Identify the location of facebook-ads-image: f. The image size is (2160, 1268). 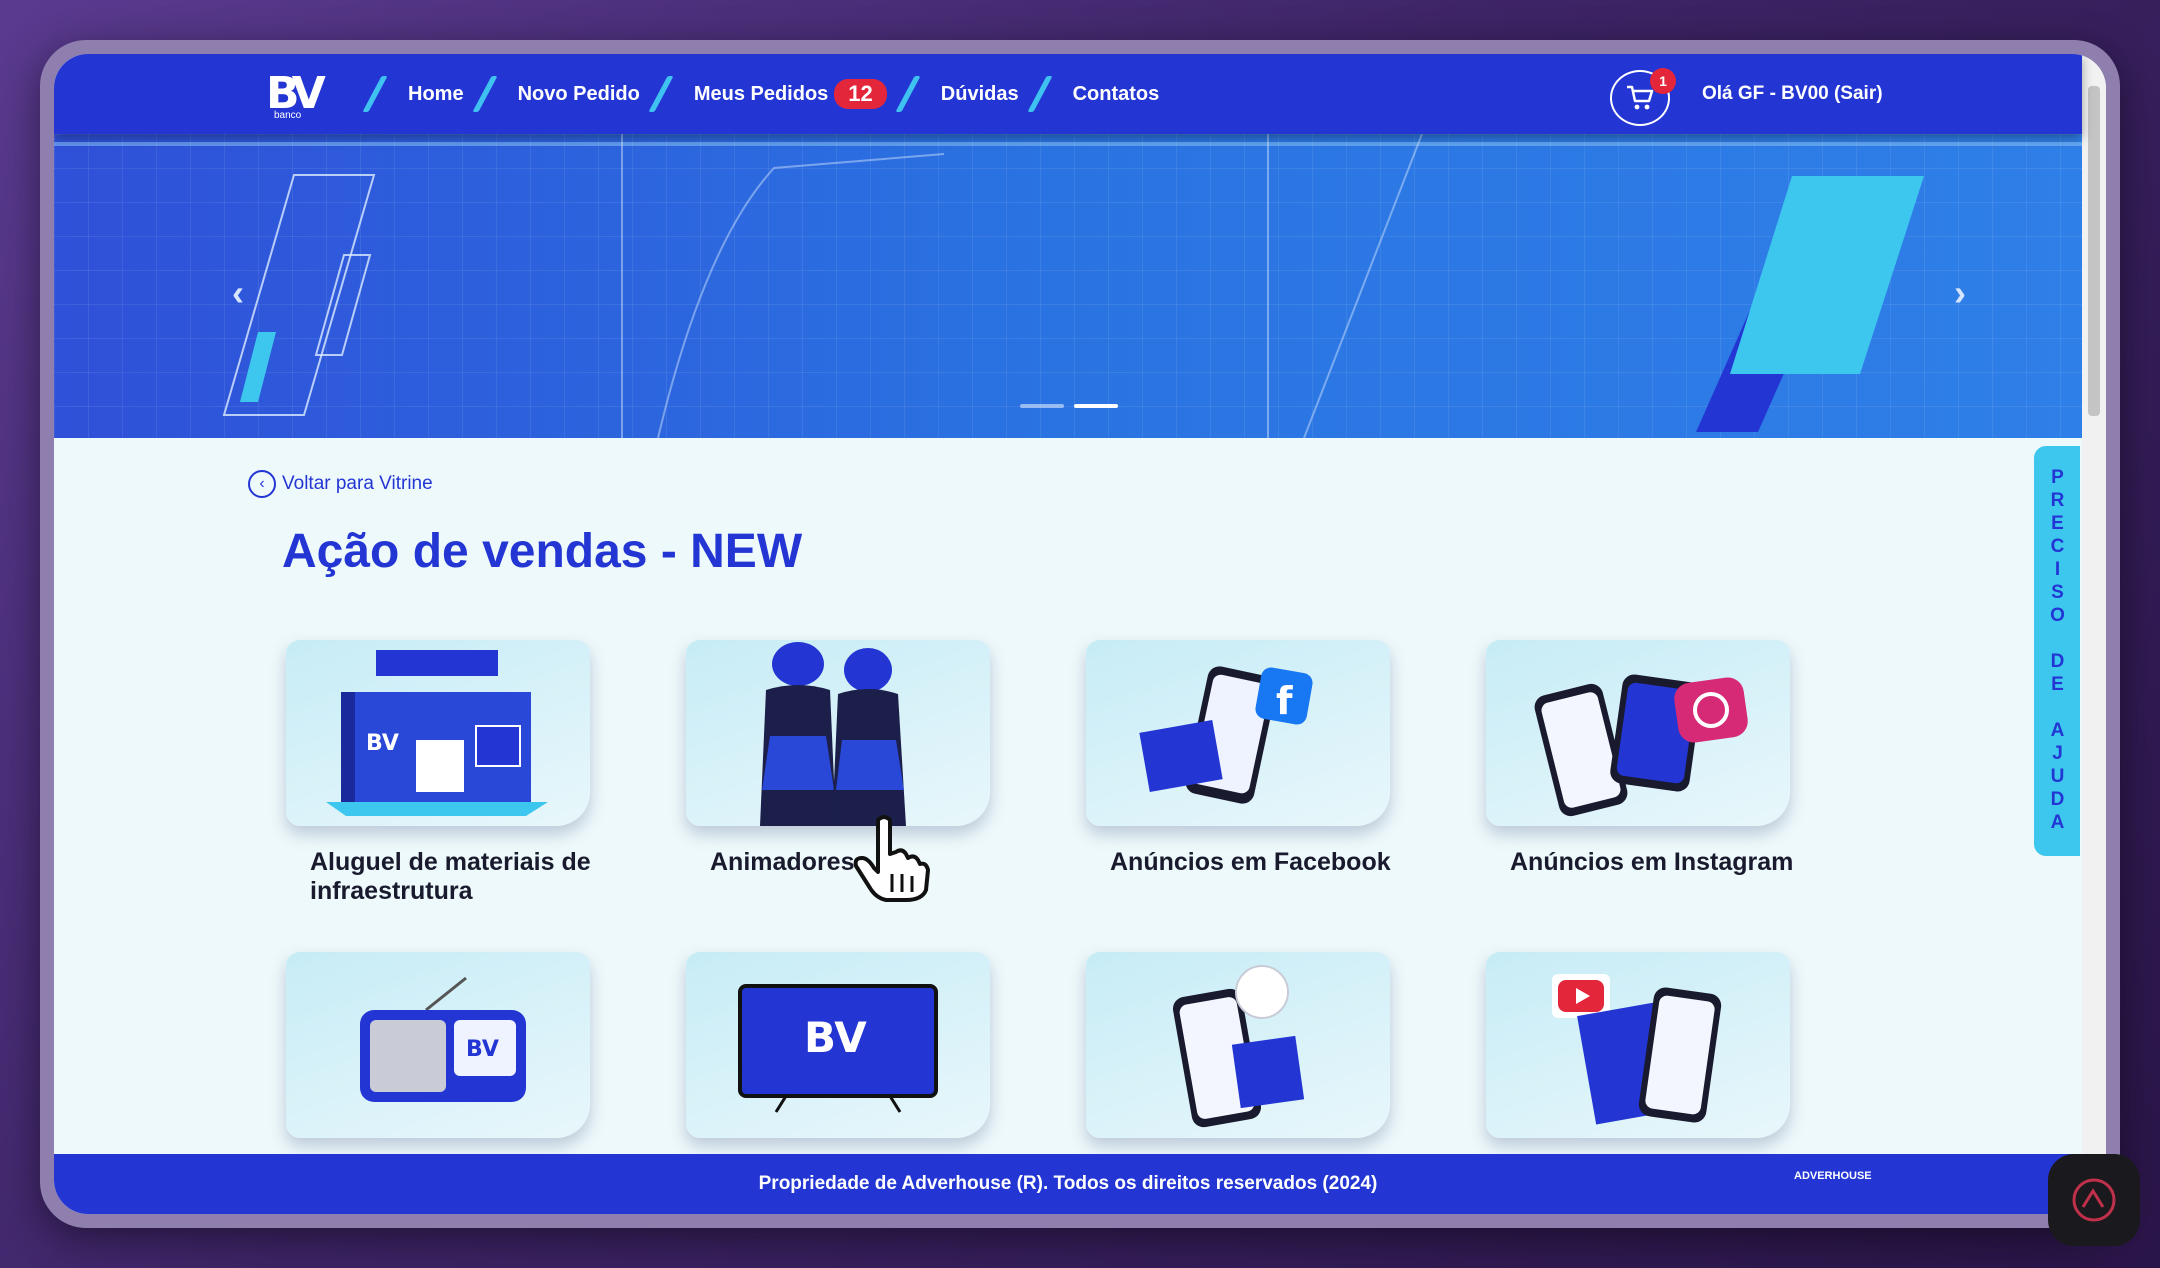
(1226, 735).